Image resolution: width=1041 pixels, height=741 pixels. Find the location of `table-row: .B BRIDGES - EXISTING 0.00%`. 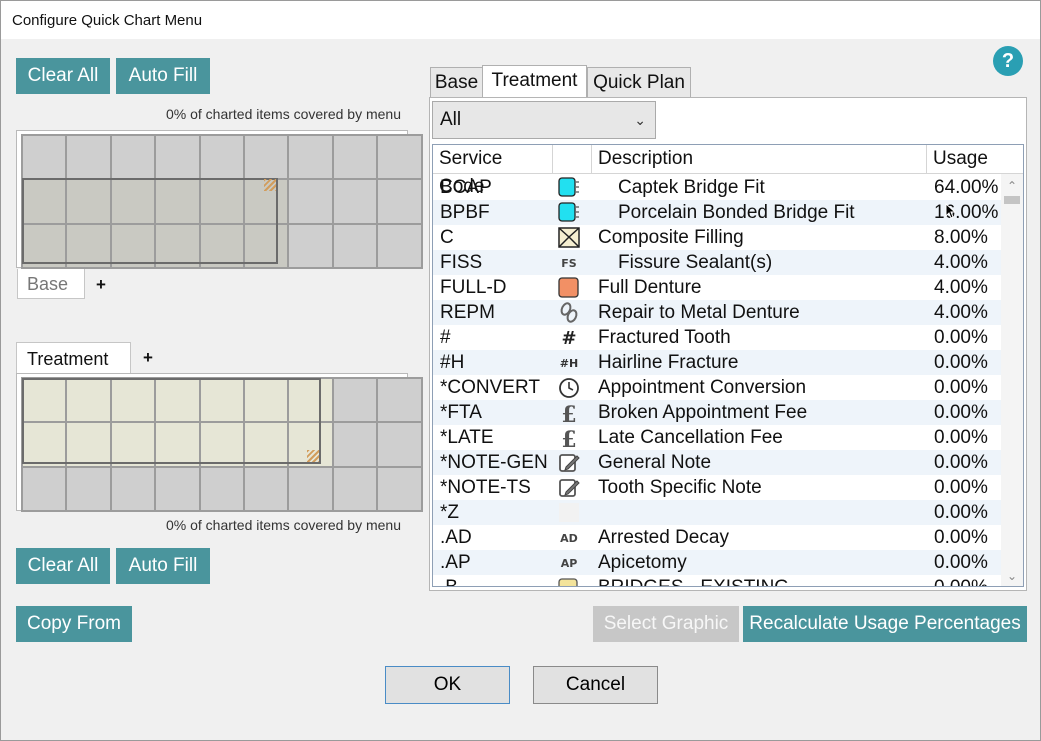

table-row: .B BRIDGES - EXISTING 0.00% is located at coordinates (717, 580).